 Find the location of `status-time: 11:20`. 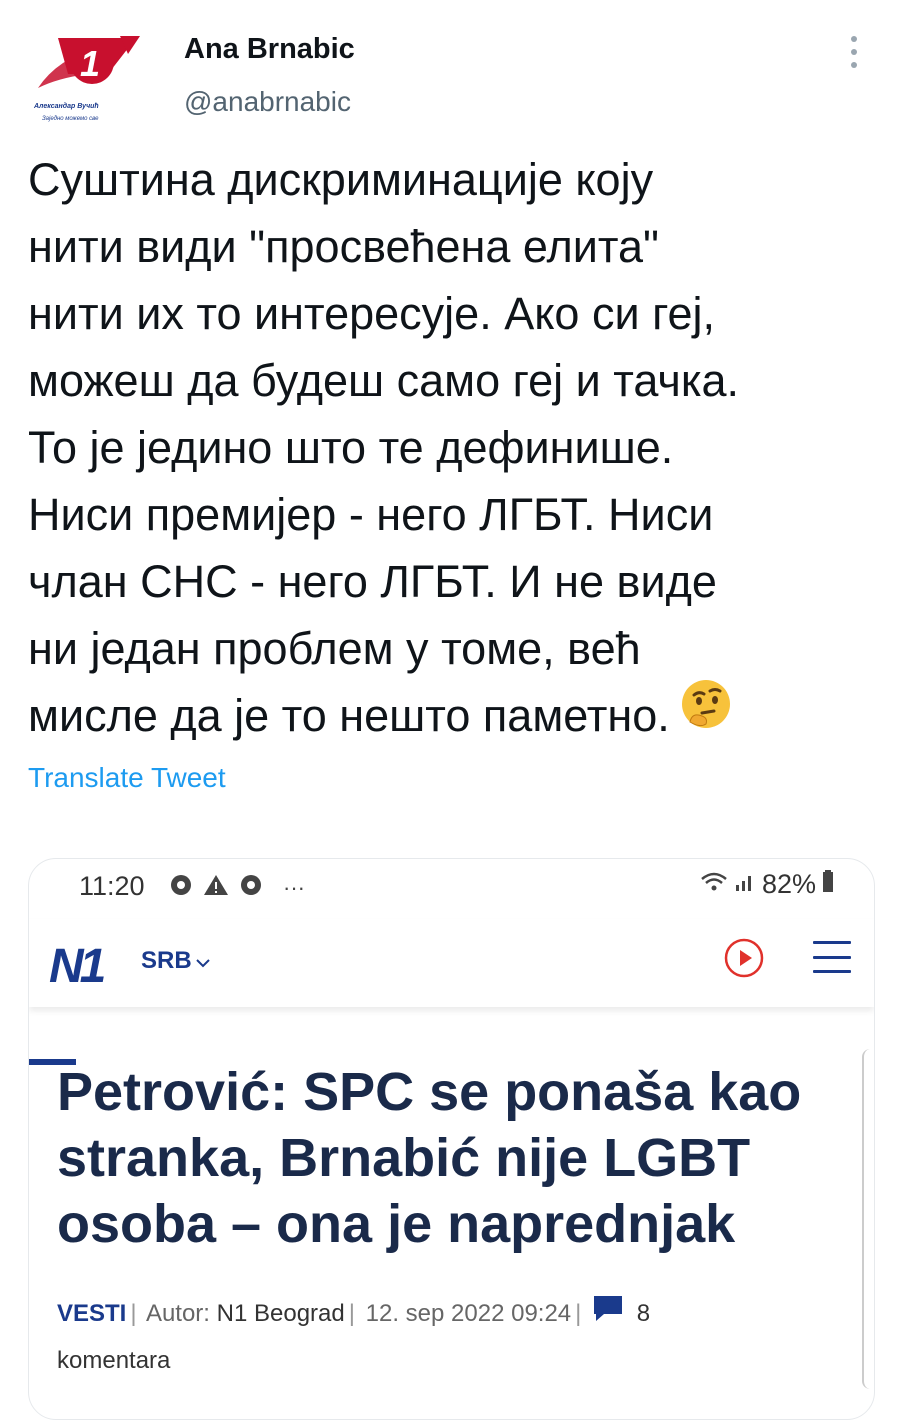

status-time: 11:20 is located at coordinates (112, 886).